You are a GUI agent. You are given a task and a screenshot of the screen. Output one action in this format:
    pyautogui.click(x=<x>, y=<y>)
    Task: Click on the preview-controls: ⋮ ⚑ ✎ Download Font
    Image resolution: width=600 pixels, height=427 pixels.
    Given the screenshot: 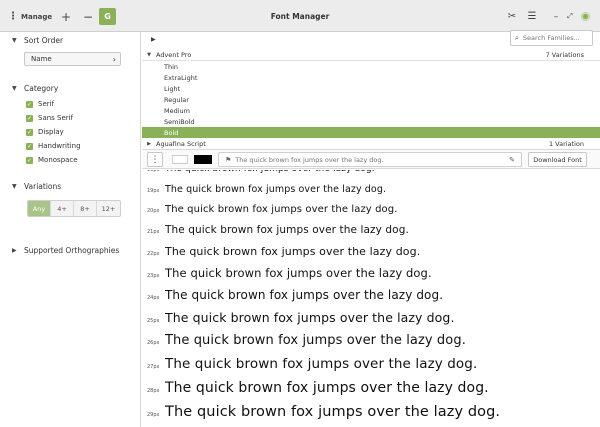 What is the action you would take?
    pyautogui.click(x=371, y=159)
    